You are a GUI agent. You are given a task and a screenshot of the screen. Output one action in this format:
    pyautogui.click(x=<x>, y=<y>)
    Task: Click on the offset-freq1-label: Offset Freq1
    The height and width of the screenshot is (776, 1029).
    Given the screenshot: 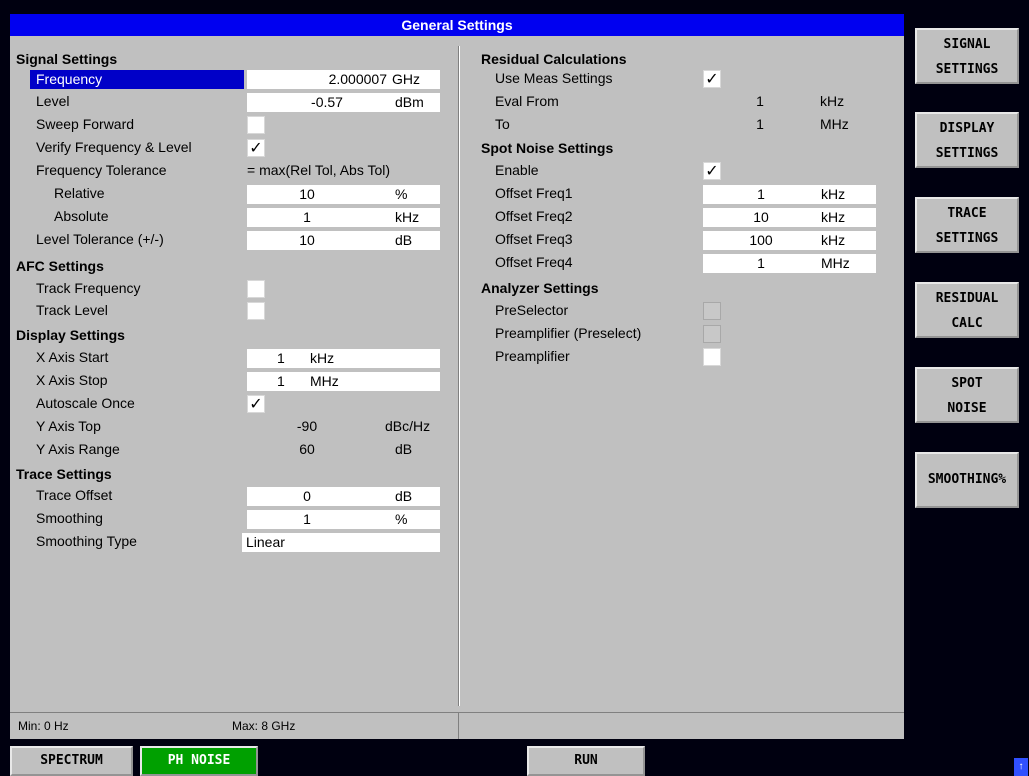 What is the action you would take?
    pyautogui.click(x=534, y=193)
    